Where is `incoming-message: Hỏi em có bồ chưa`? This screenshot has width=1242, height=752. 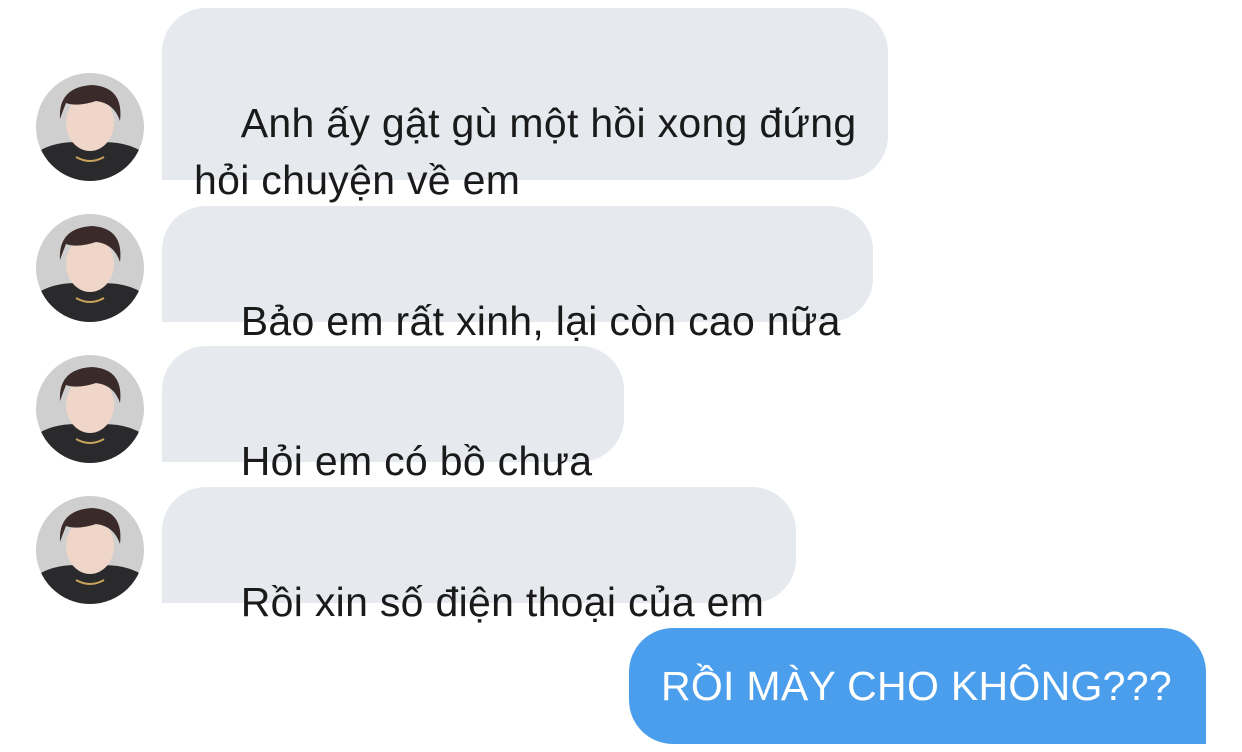
incoming-message: Hỏi em có bồ chưa is located at coordinates (393, 415).